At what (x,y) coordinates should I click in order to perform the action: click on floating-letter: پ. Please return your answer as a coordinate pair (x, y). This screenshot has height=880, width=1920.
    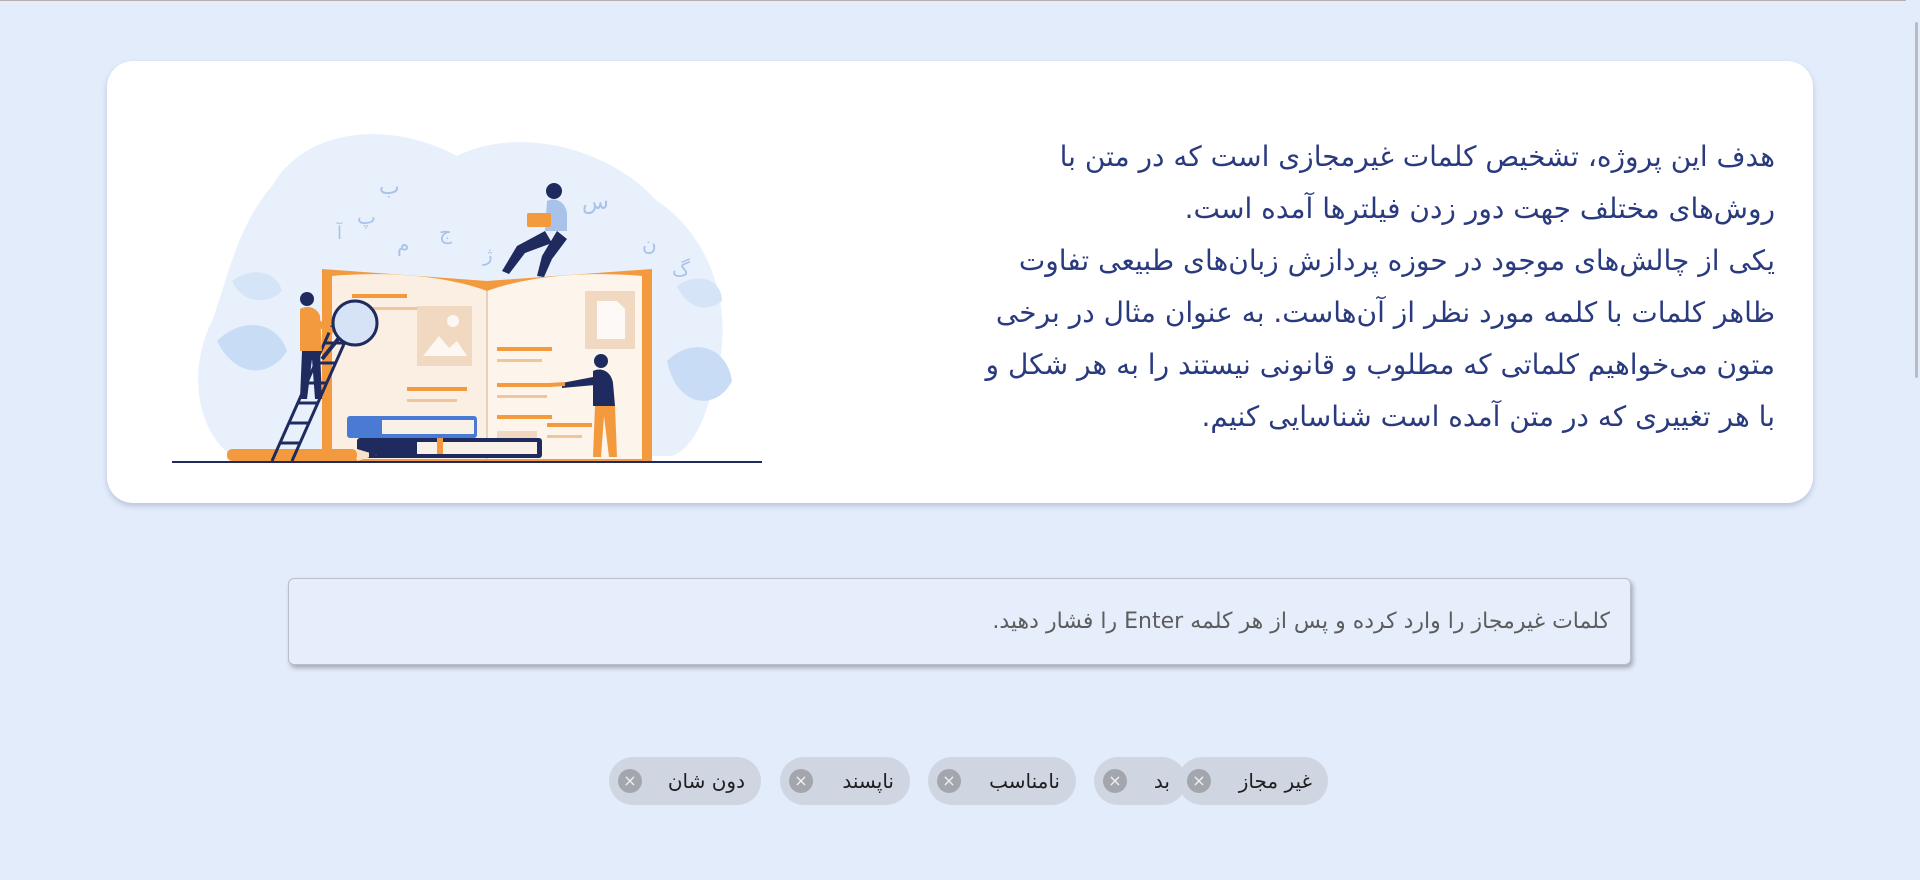
    Looking at the image, I should click on (366, 217).